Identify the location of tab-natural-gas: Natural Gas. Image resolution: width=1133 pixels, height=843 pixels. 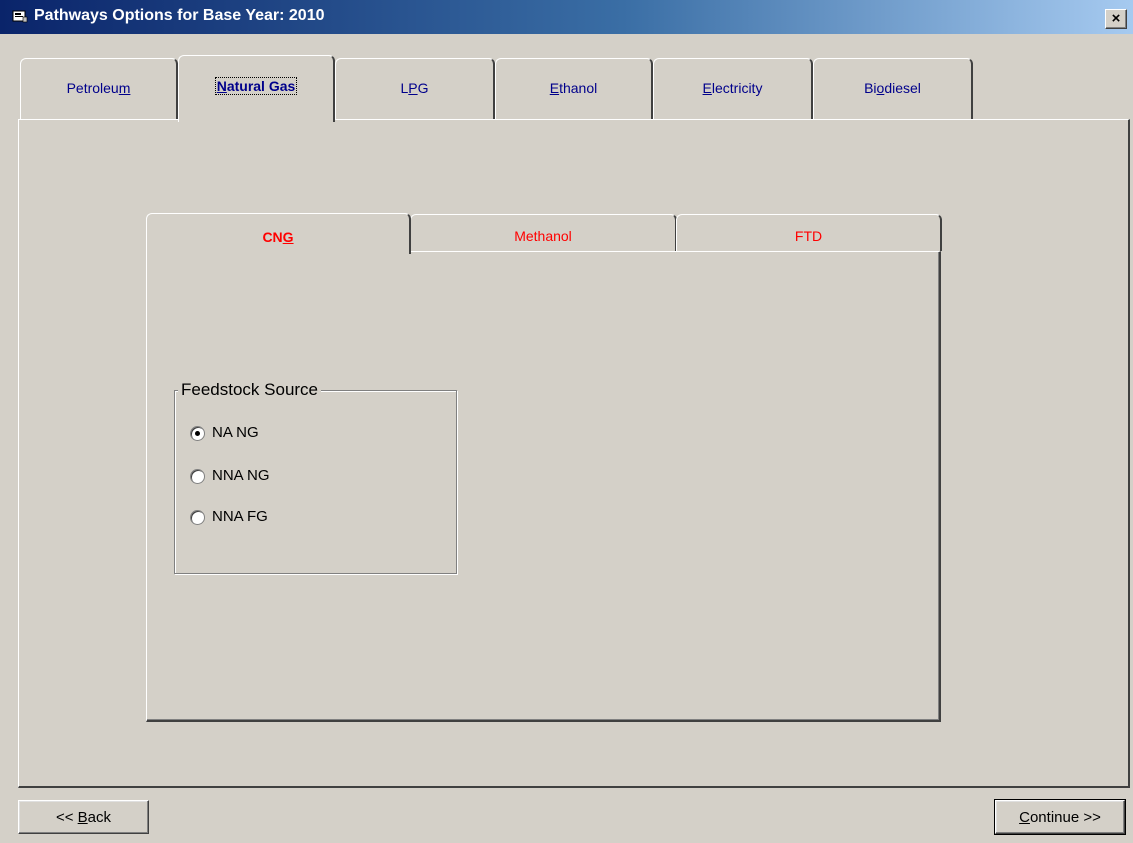
(256, 88).